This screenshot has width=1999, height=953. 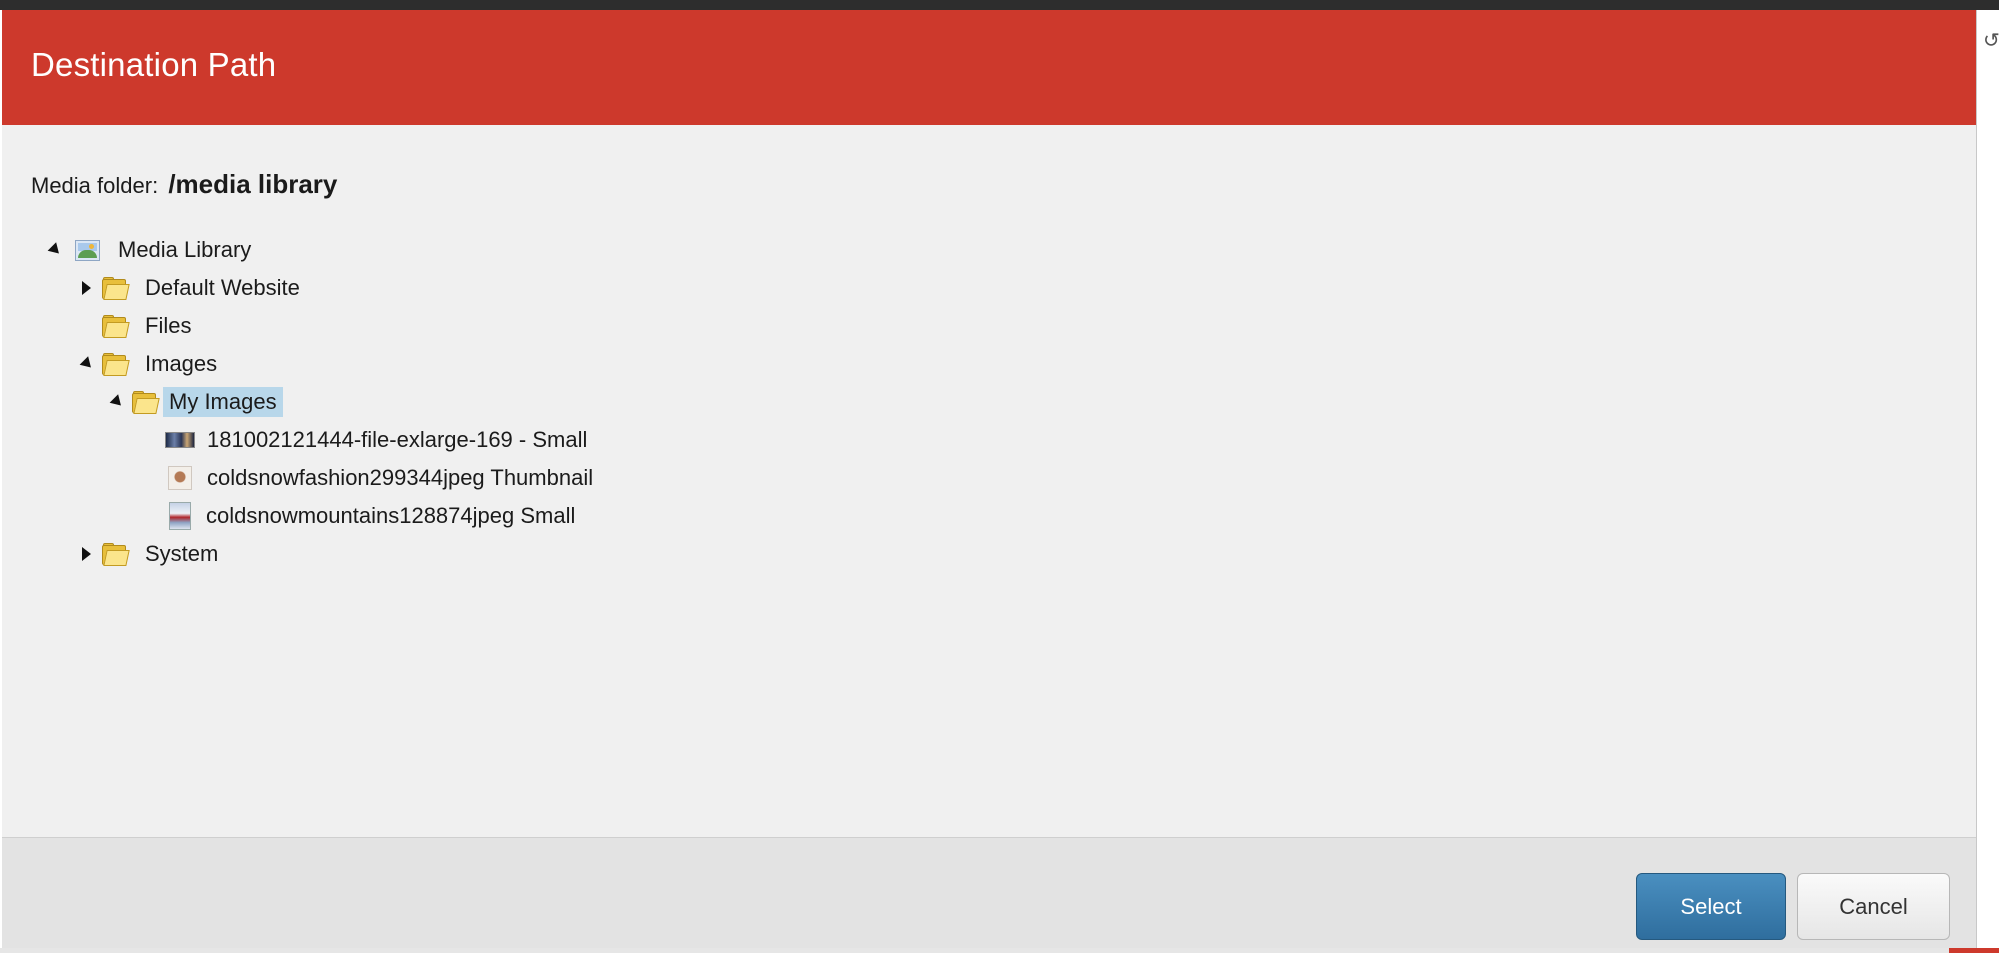 I want to click on tree-item-label: 181002121444-file-exlarge-169 - Small, so click(x=397, y=439).